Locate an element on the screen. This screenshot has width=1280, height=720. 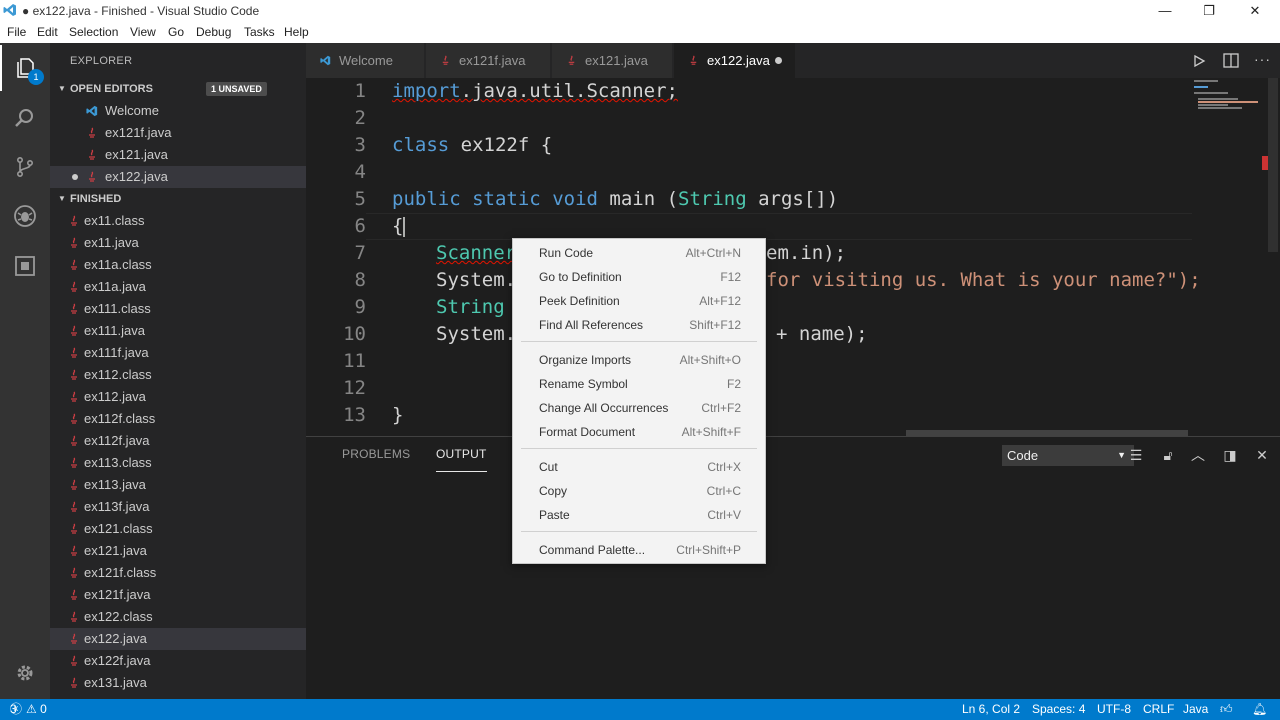
menu-go: Go is located at coordinates (176, 32).